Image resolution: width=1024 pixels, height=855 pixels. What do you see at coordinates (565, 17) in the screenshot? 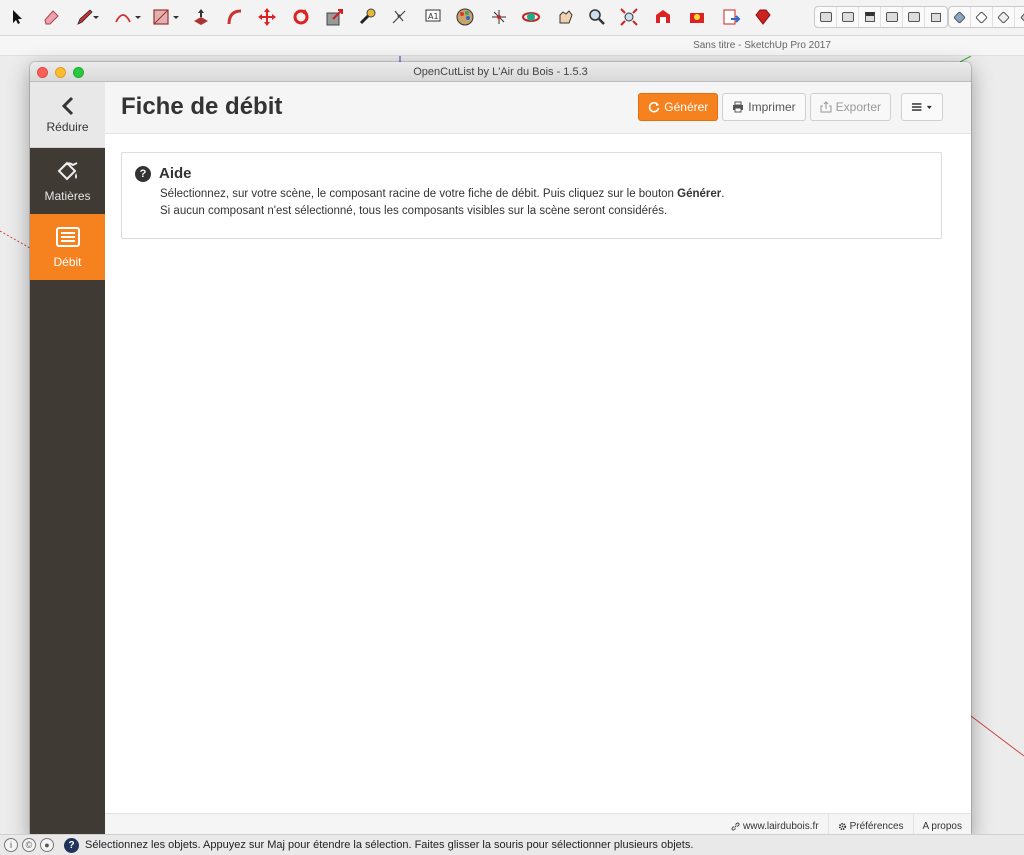
I see `pan-icon` at bounding box center [565, 17].